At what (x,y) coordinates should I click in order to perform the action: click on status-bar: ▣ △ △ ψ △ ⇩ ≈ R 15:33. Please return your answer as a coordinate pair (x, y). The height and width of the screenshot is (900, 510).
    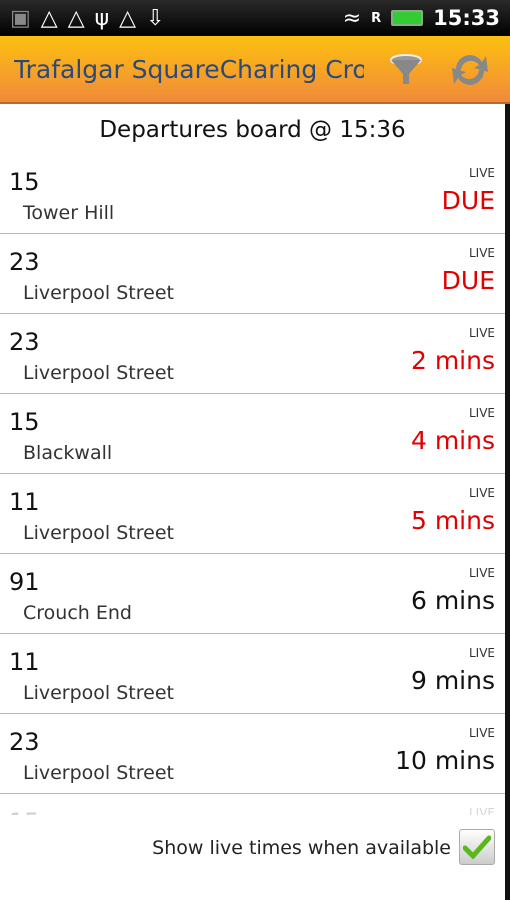
    Looking at the image, I should click on (255, 18).